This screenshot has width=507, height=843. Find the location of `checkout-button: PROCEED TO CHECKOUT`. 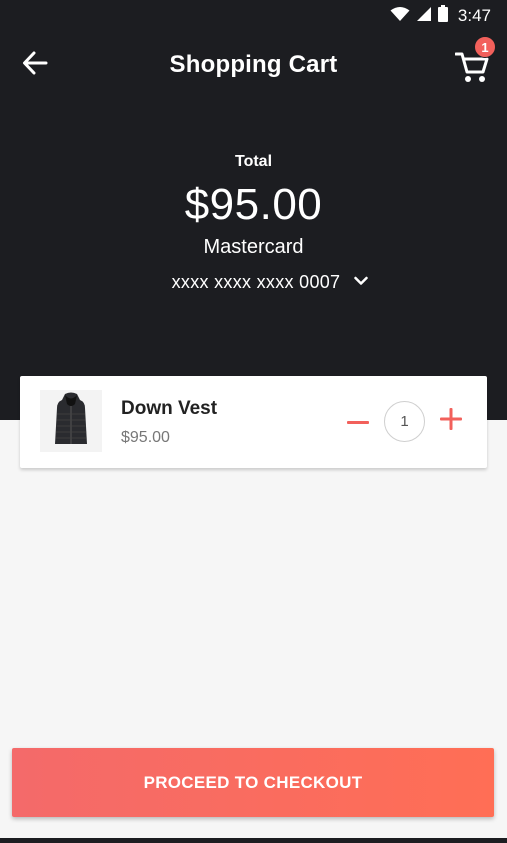

checkout-button: PROCEED TO CHECKOUT is located at coordinates (253, 782).